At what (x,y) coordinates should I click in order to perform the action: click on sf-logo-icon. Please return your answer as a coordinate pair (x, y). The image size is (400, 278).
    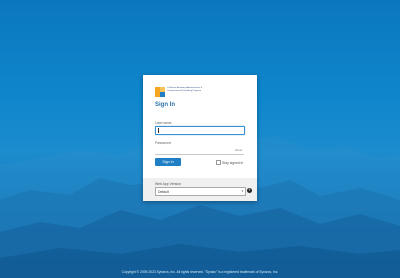
    Looking at the image, I should click on (160, 92).